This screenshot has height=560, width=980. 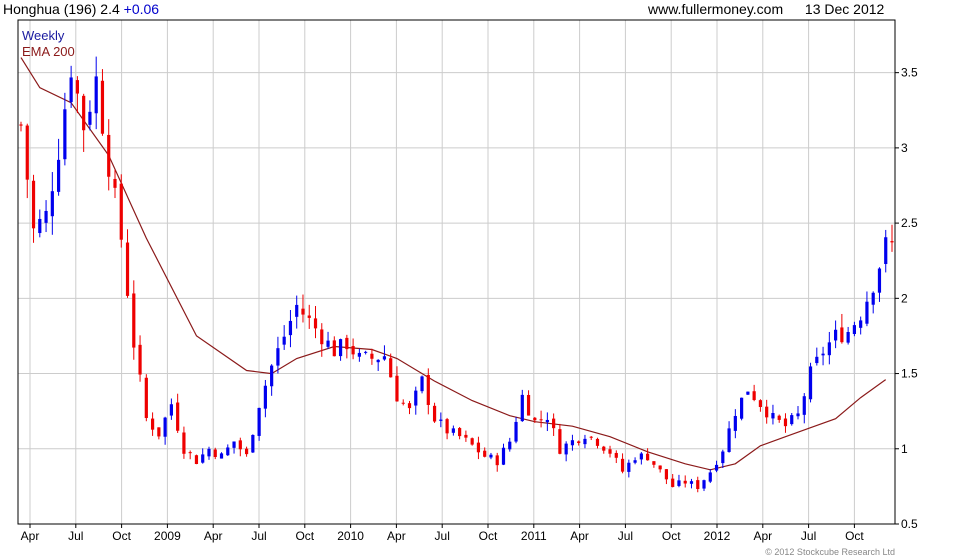 What do you see at coordinates (909, 73) in the screenshot?
I see `y-tick-label: 3.5` at bounding box center [909, 73].